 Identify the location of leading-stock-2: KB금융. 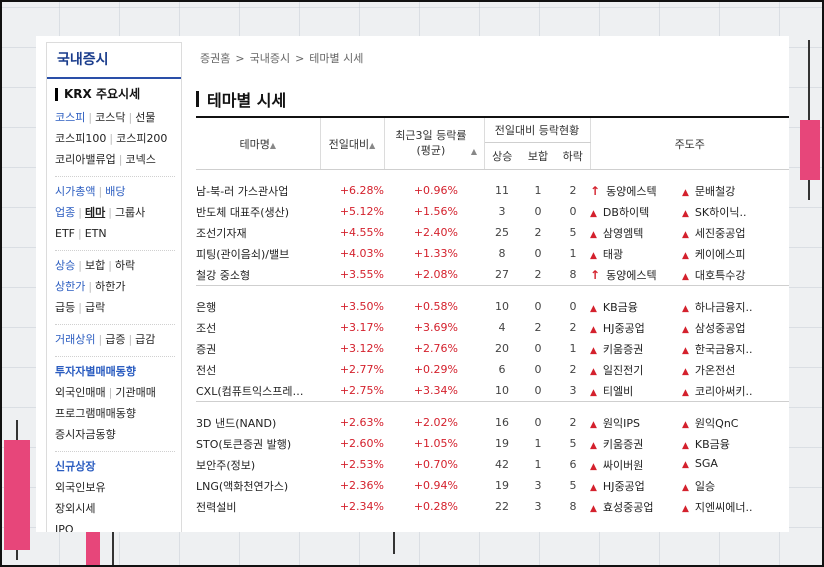
(712, 444).